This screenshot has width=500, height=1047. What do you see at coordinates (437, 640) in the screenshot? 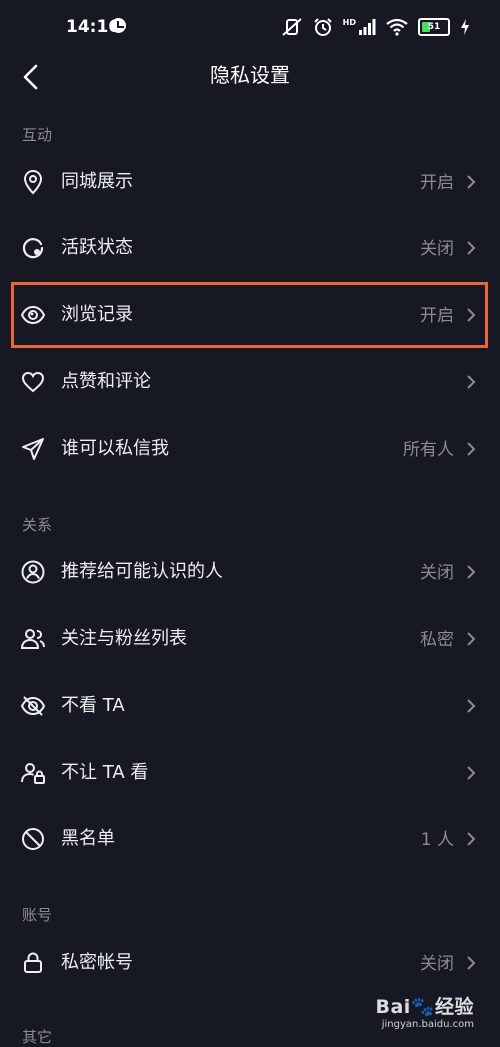
I see `row-value: 私密` at bounding box center [437, 640].